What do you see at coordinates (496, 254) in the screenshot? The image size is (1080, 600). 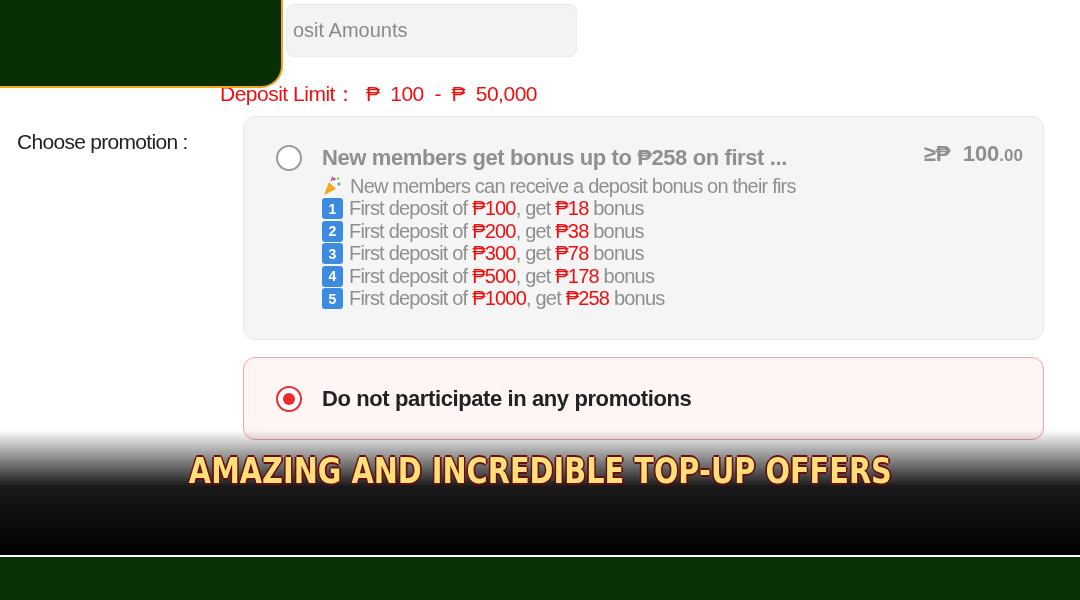 I see `bonus-tier-text: First deposit of ₱300, get ₱78 bonus` at bounding box center [496, 254].